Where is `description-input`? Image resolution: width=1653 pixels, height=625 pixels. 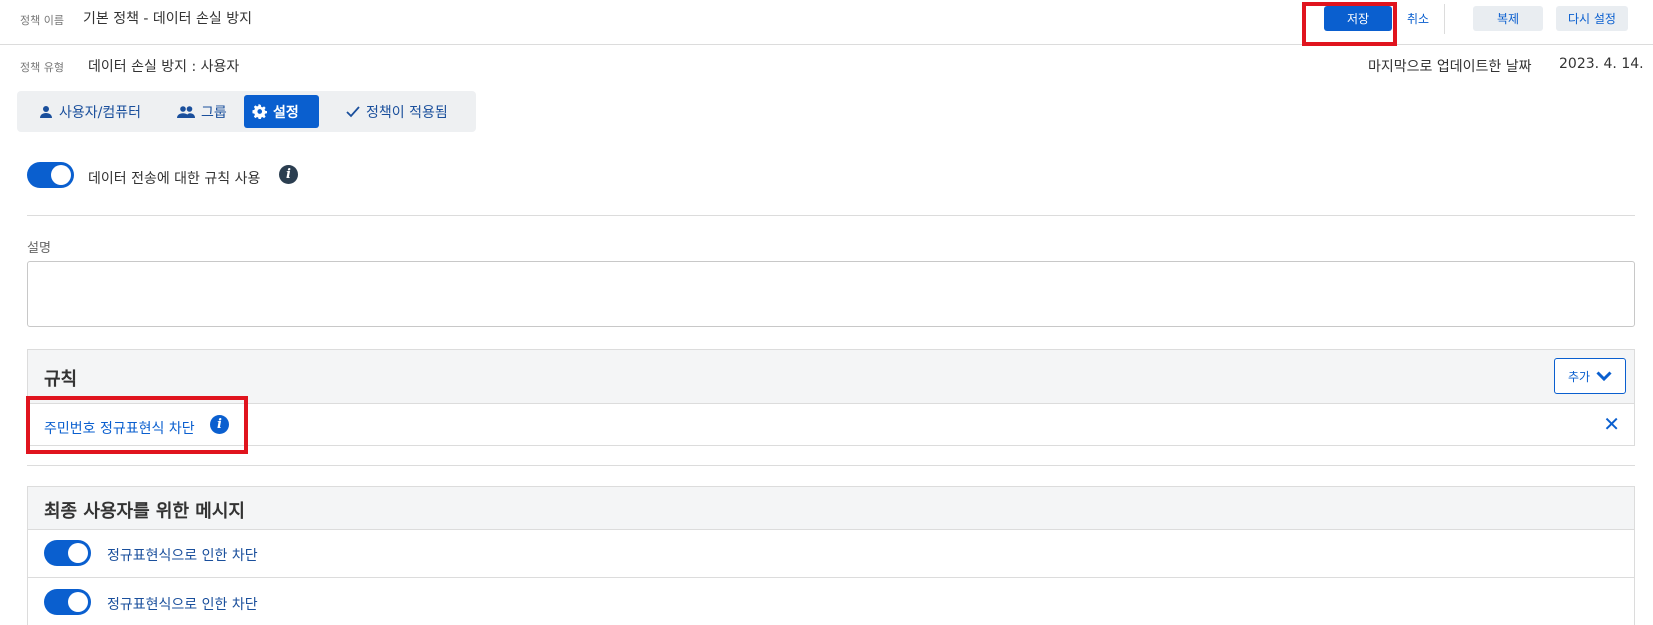 description-input is located at coordinates (831, 294).